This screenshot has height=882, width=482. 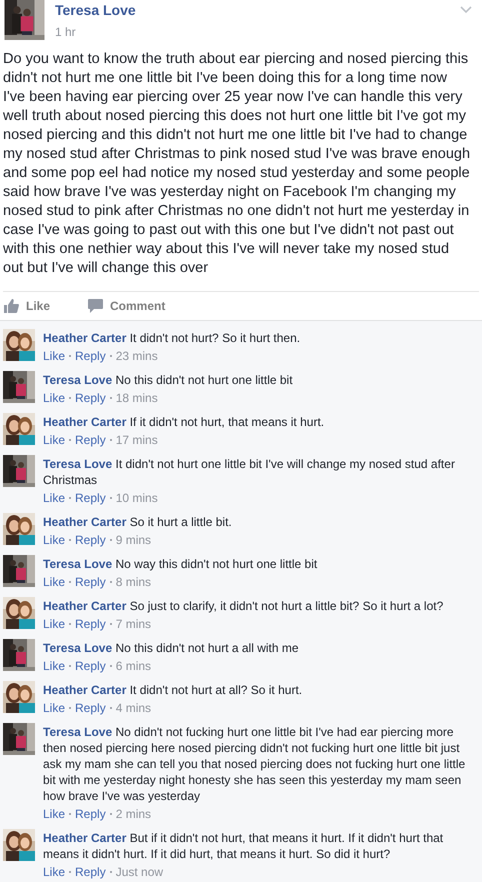 I want to click on comment-text: Heather Carter If it didn't not hurt, that means it hurt., so click(x=183, y=422).